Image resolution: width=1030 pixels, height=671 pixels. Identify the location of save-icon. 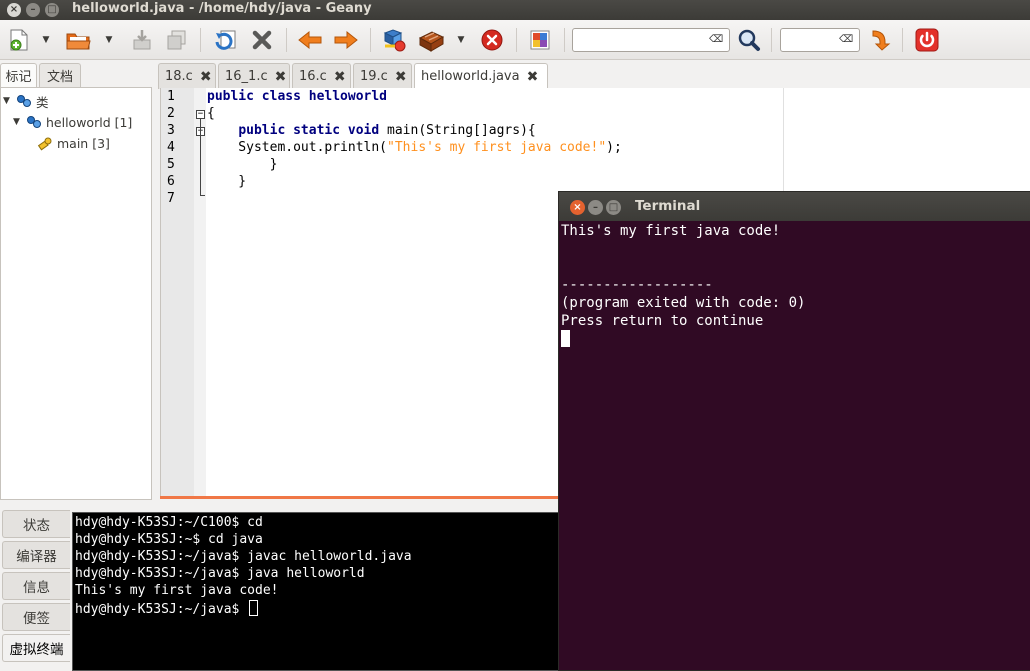
(142, 40).